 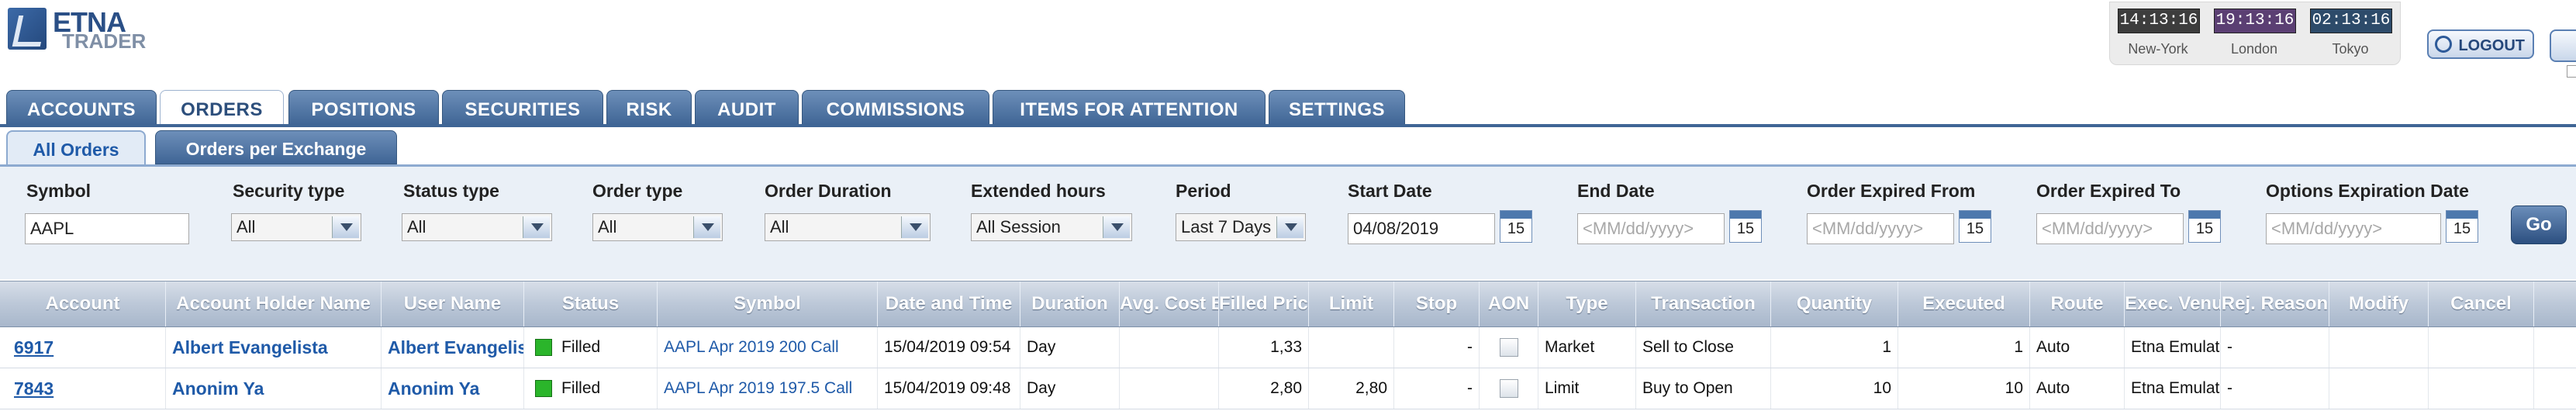 I want to click on extended-hours-select: All Session, so click(x=1052, y=227).